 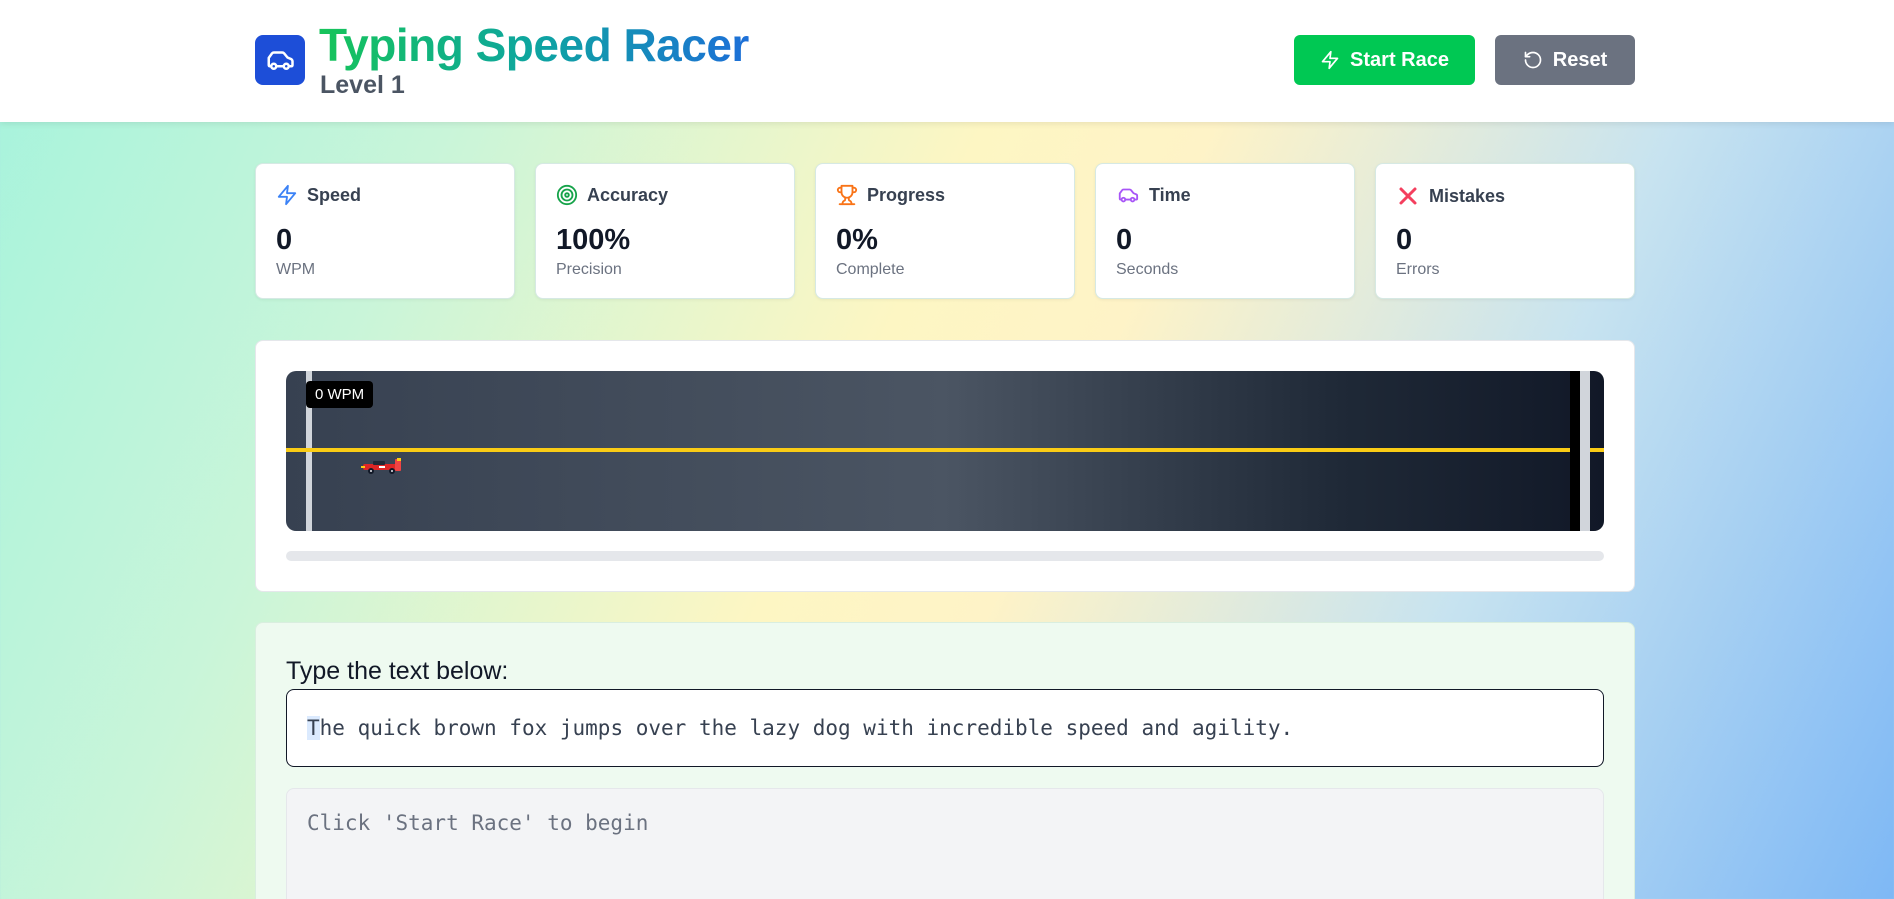 I want to click on stat-label: Time, so click(x=1170, y=194).